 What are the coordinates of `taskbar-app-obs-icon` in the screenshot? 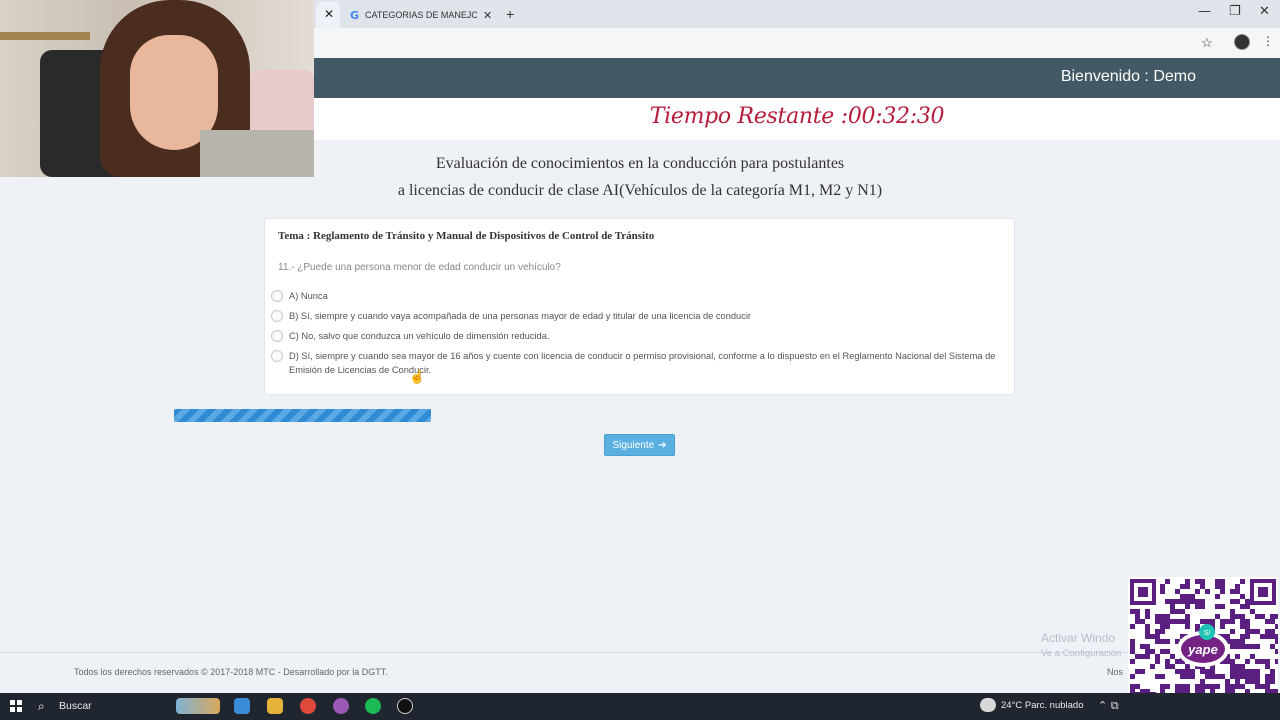 It's located at (405, 706).